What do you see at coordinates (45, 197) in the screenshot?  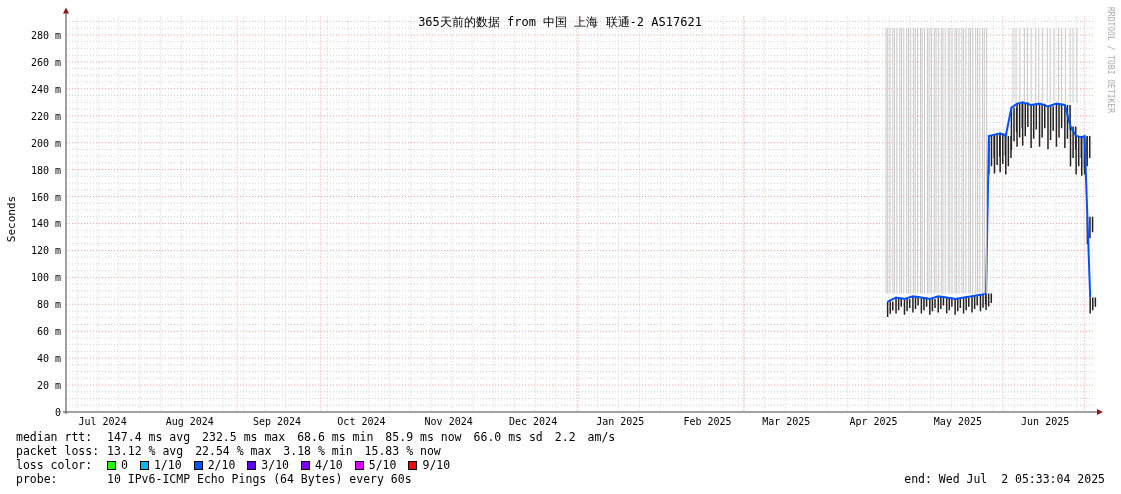 I see `y-tick-label: 160 m` at bounding box center [45, 197].